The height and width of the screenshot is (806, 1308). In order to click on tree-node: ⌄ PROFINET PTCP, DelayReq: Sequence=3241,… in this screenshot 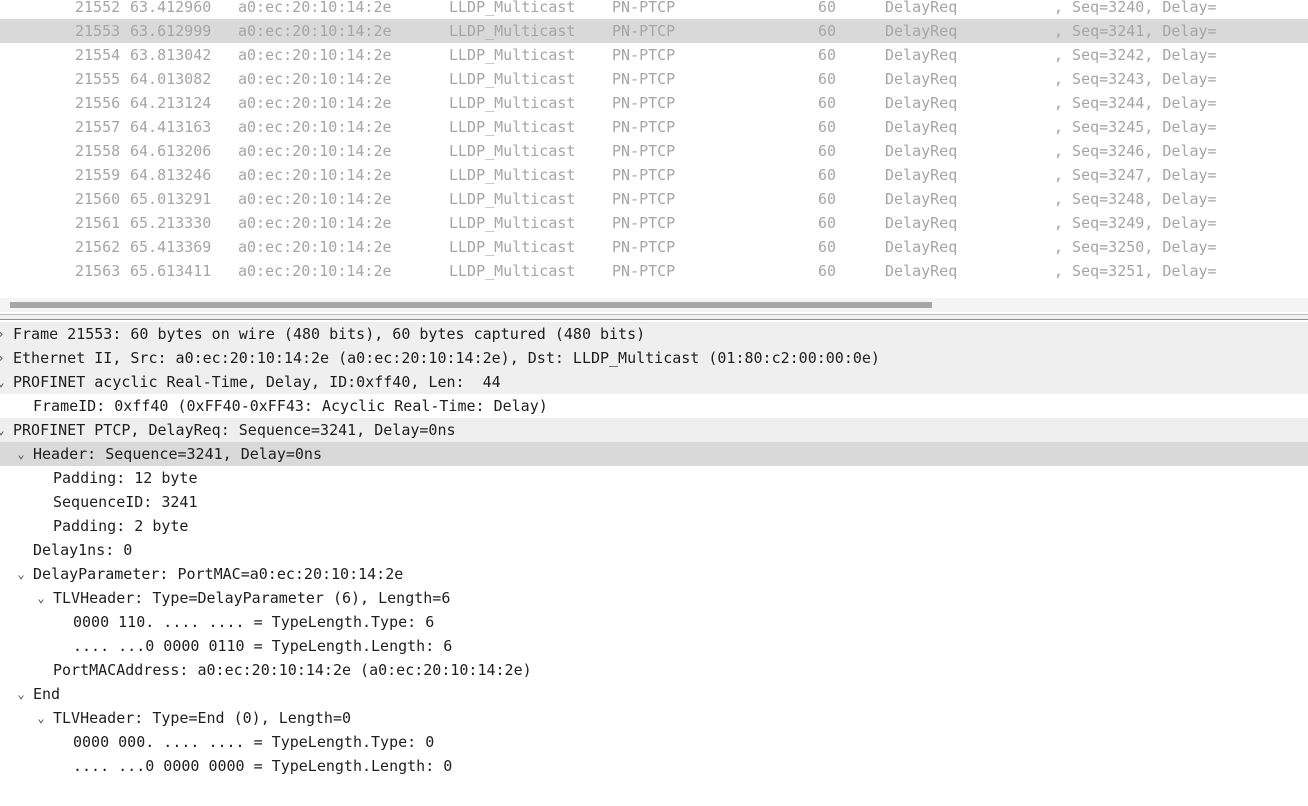, I will do `click(654, 430)`.